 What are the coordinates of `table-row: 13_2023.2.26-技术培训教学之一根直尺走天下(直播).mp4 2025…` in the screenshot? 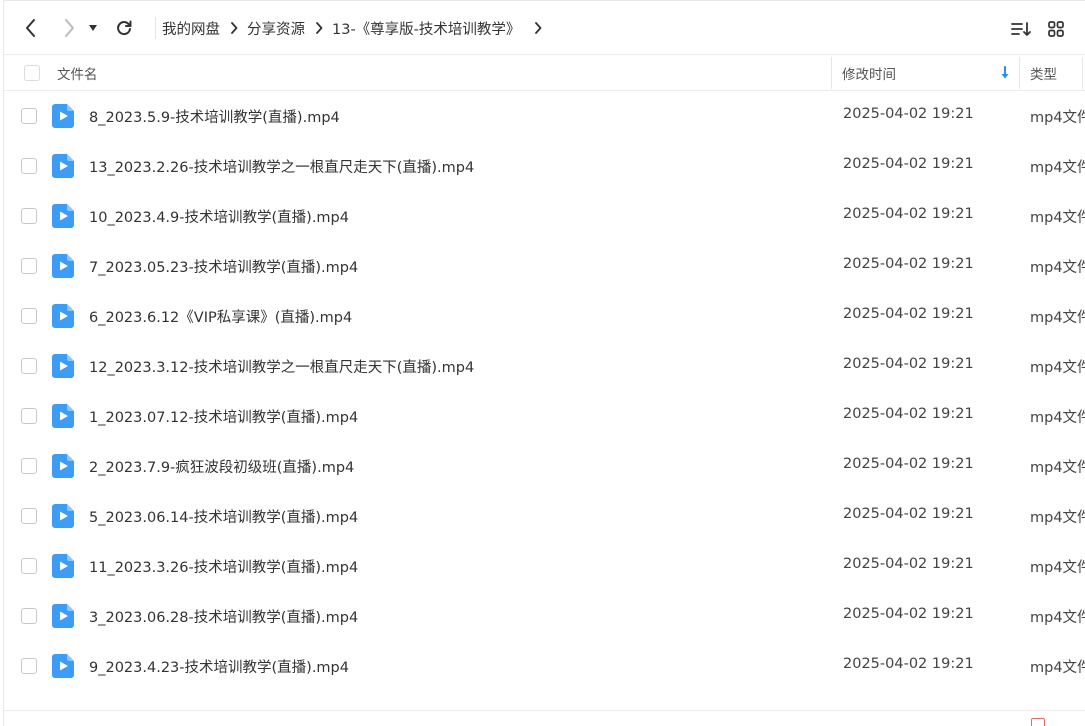 It's located at (544, 166).